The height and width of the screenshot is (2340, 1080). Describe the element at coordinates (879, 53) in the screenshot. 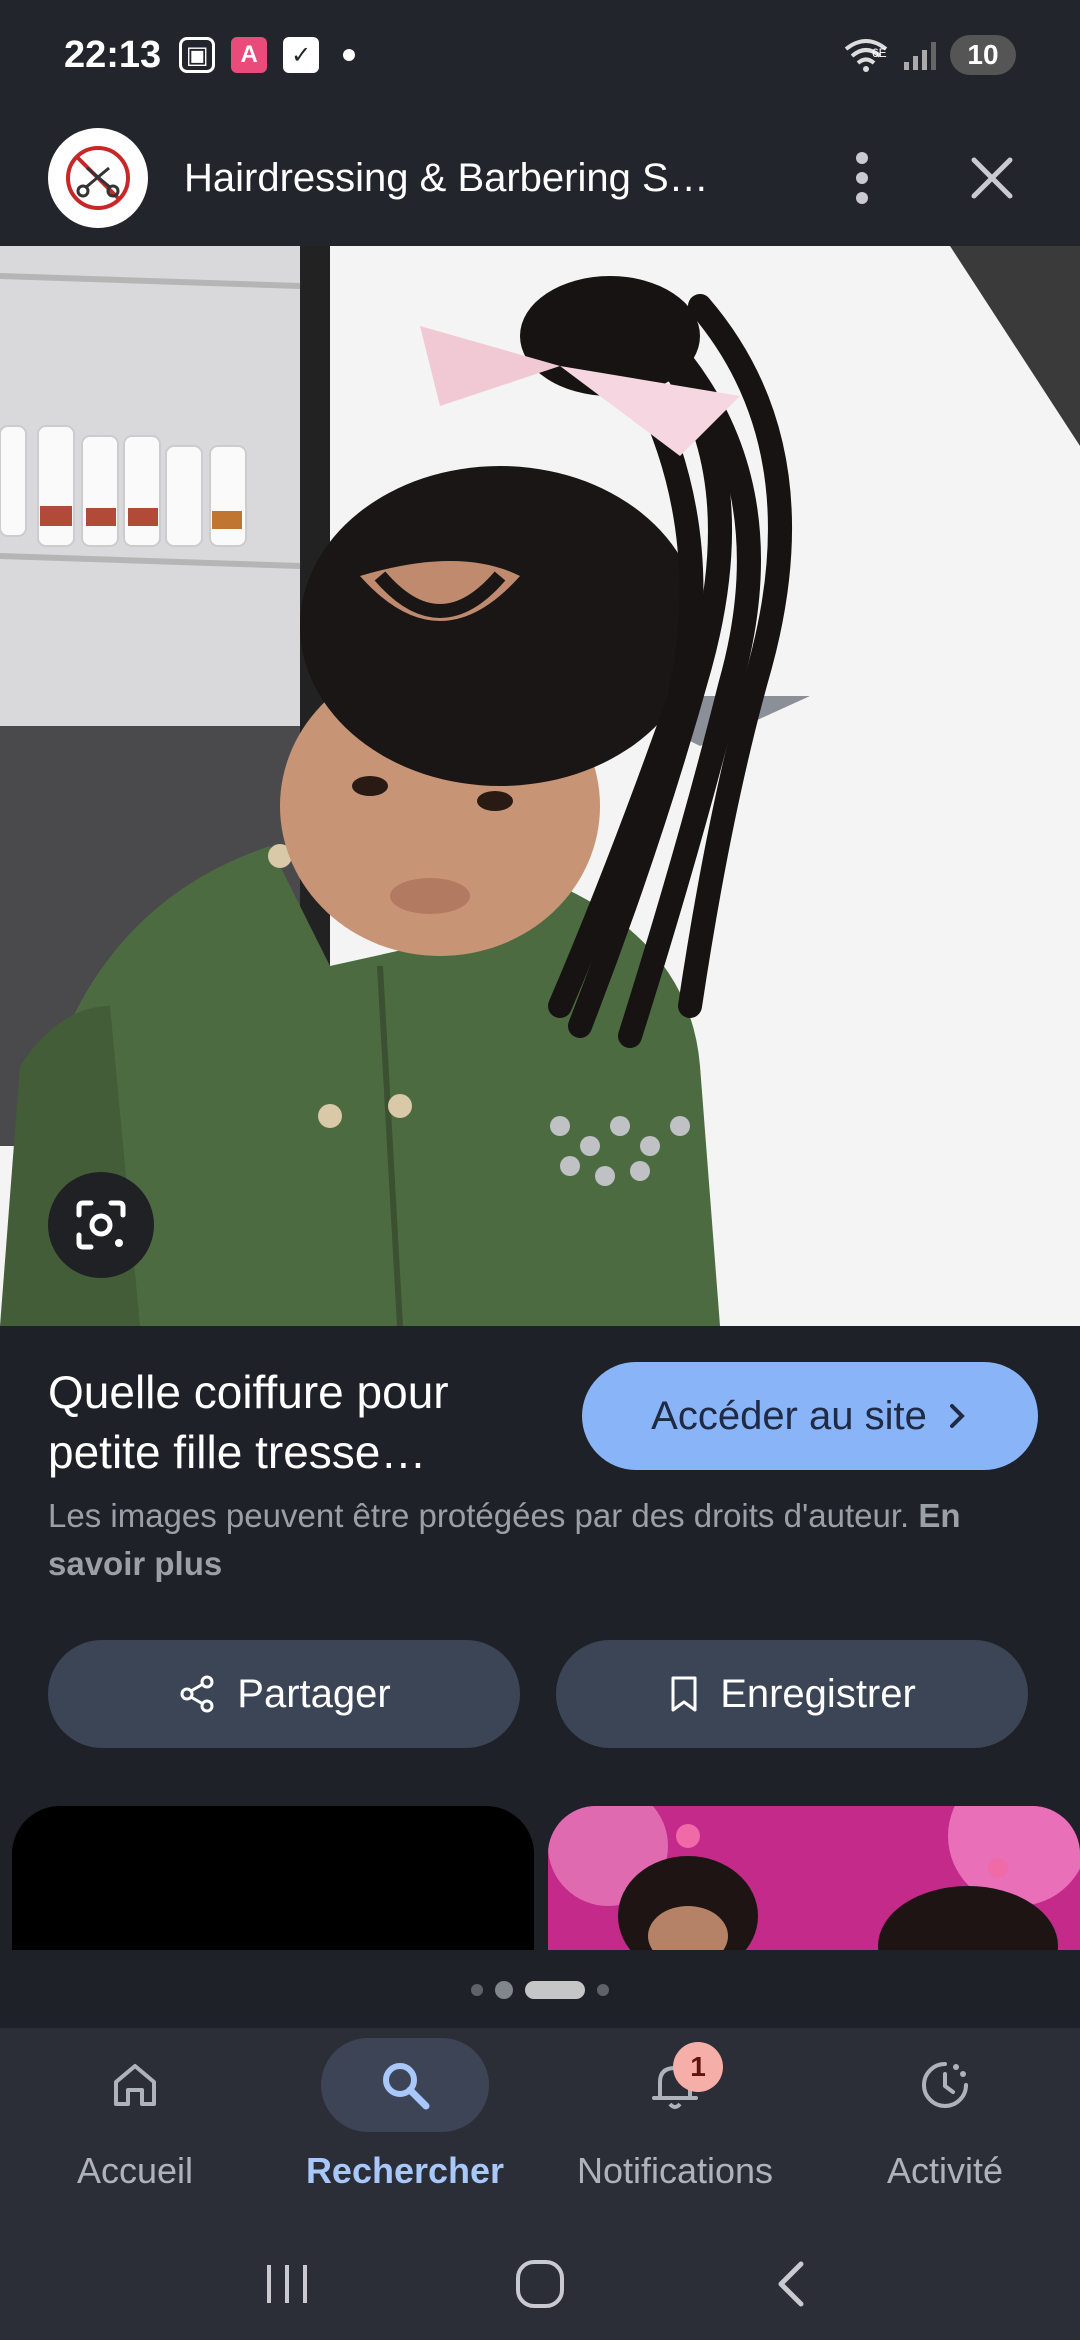

I see `network-label: 6E` at that location.